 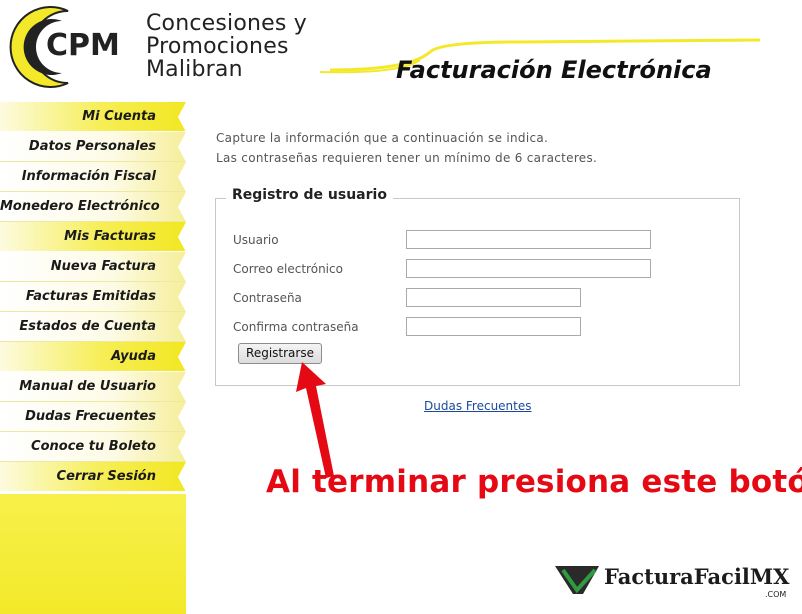 What do you see at coordinates (93, 447) in the screenshot?
I see `sidebar-item-conoce-tu-boleto: Conoce tu Boleto` at bounding box center [93, 447].